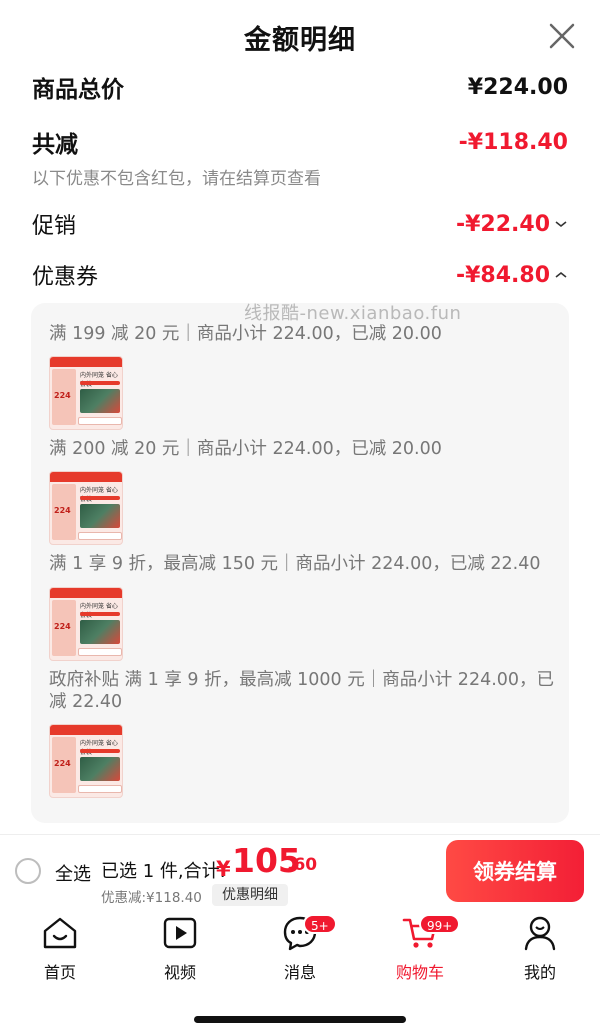 The width and height of the screenshot is (600, 1036). Describe the element at coordinates (55, 145) in the screenshot. I see `total-reduction-label: 共减` at that location.